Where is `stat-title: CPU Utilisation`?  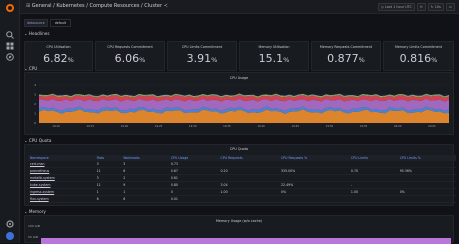 stat-title: CPU Utilisation is located at coordinates (58, 47).